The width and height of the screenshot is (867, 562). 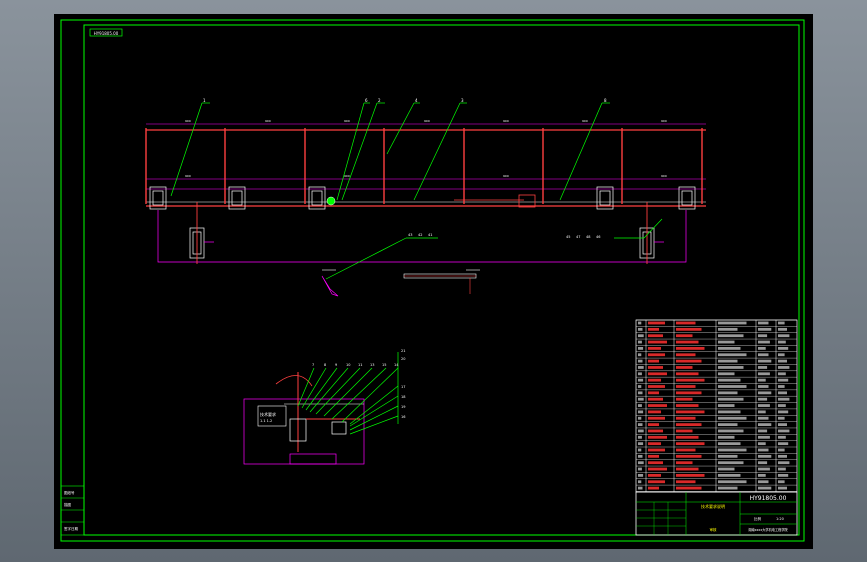 I want to click on balloon-42: 42, so click(x=420, y=235).